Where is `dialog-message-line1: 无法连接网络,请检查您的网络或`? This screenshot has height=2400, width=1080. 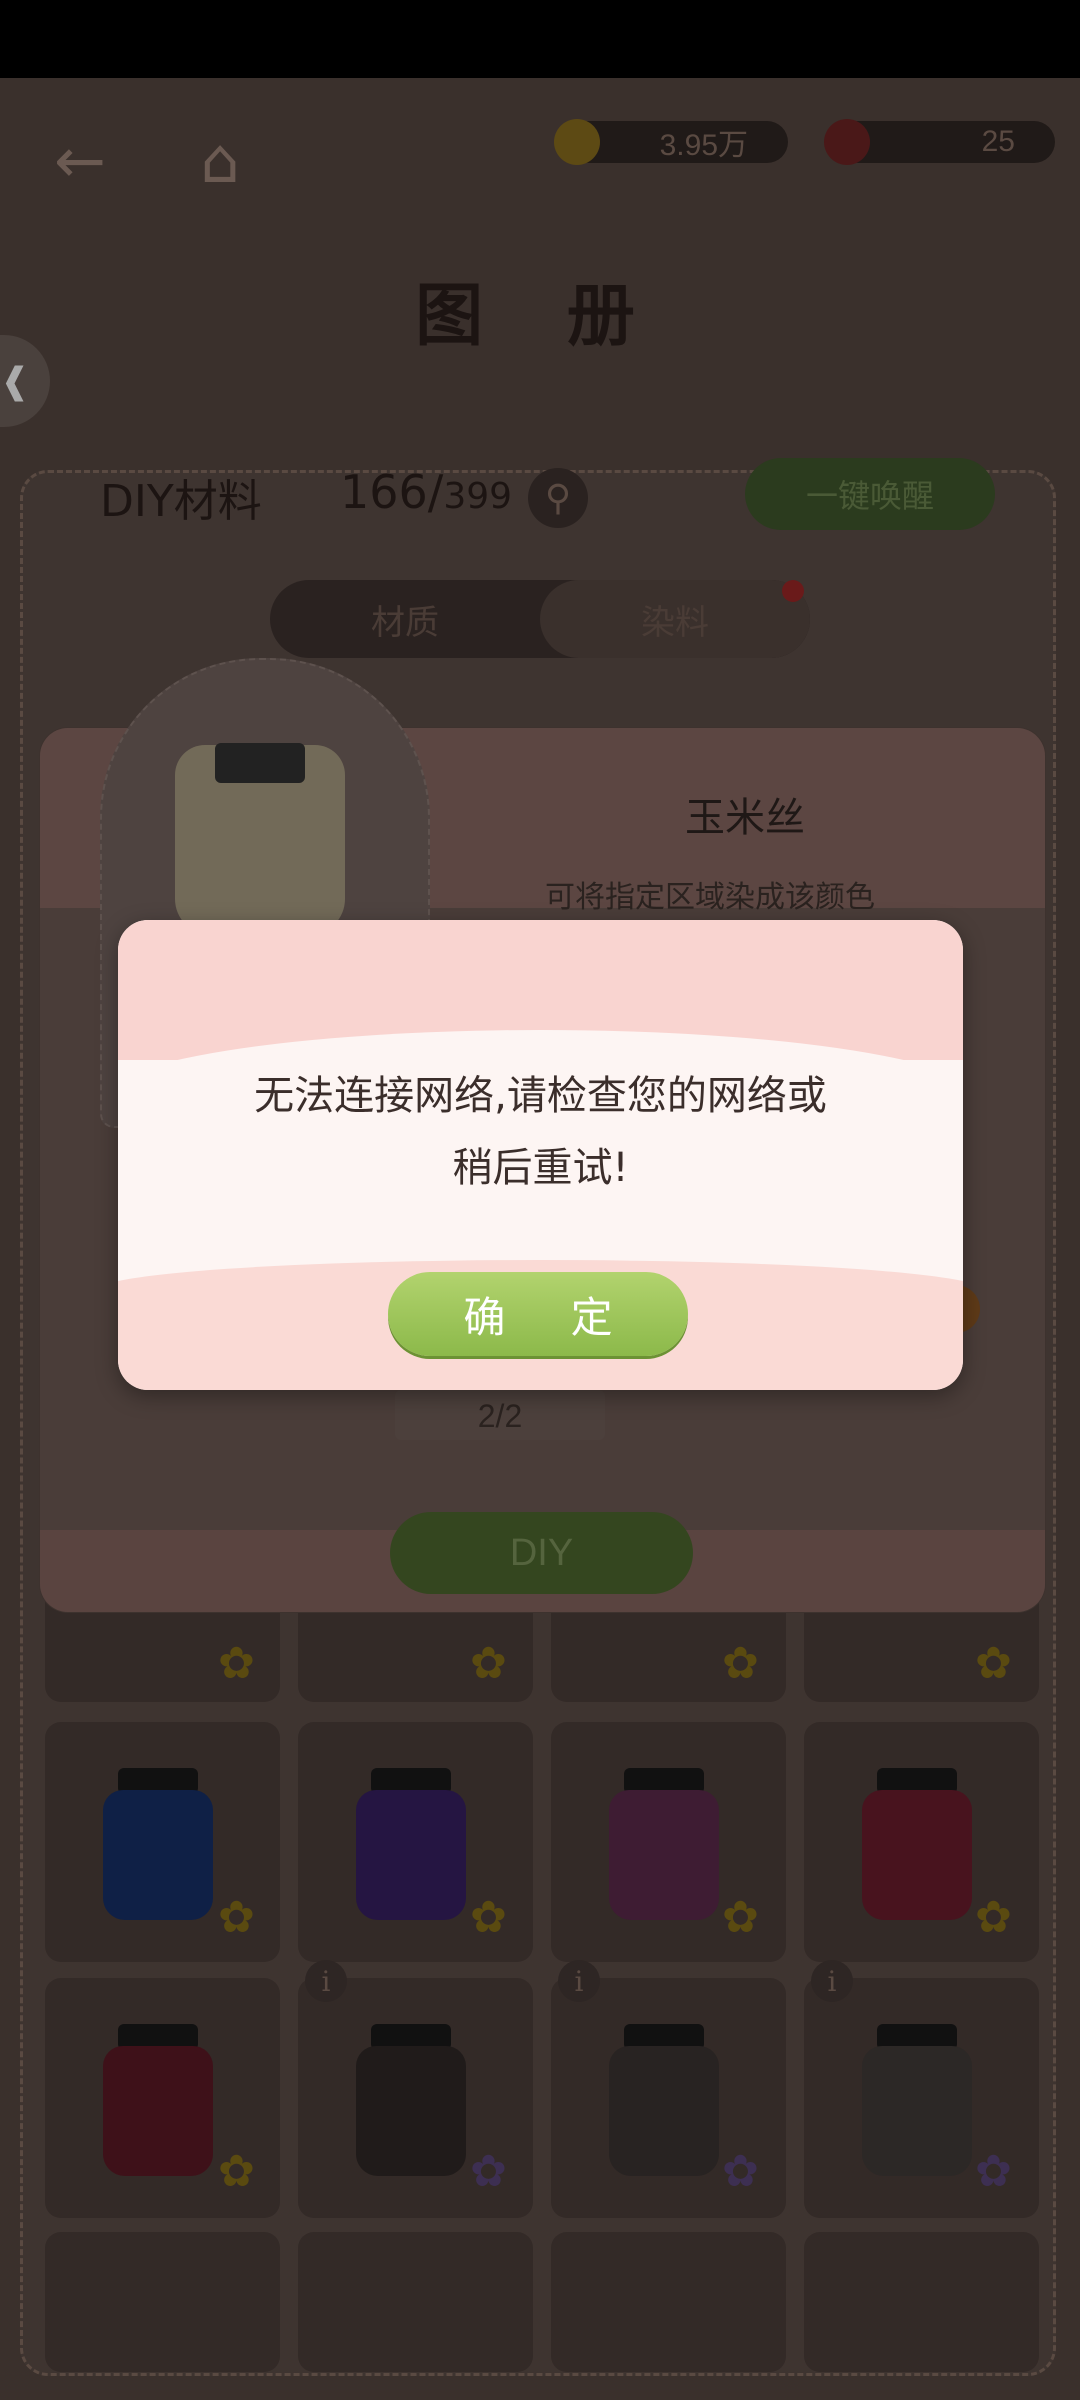
dialog-message-line1: 无法连接网络,请检查您的网络或 is located at coordinates (540, 1096).